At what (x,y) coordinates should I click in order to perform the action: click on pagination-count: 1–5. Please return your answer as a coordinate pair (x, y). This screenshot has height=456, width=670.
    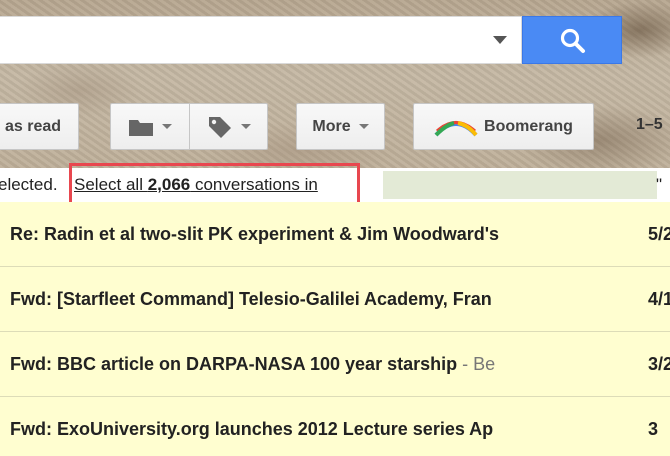
    Looking at the image, I should click on (649, 124).